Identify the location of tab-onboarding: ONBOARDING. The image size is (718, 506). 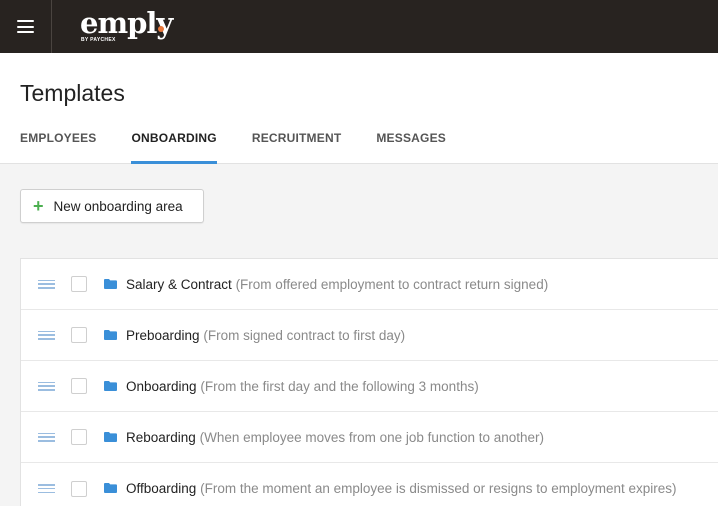
(174, 147).